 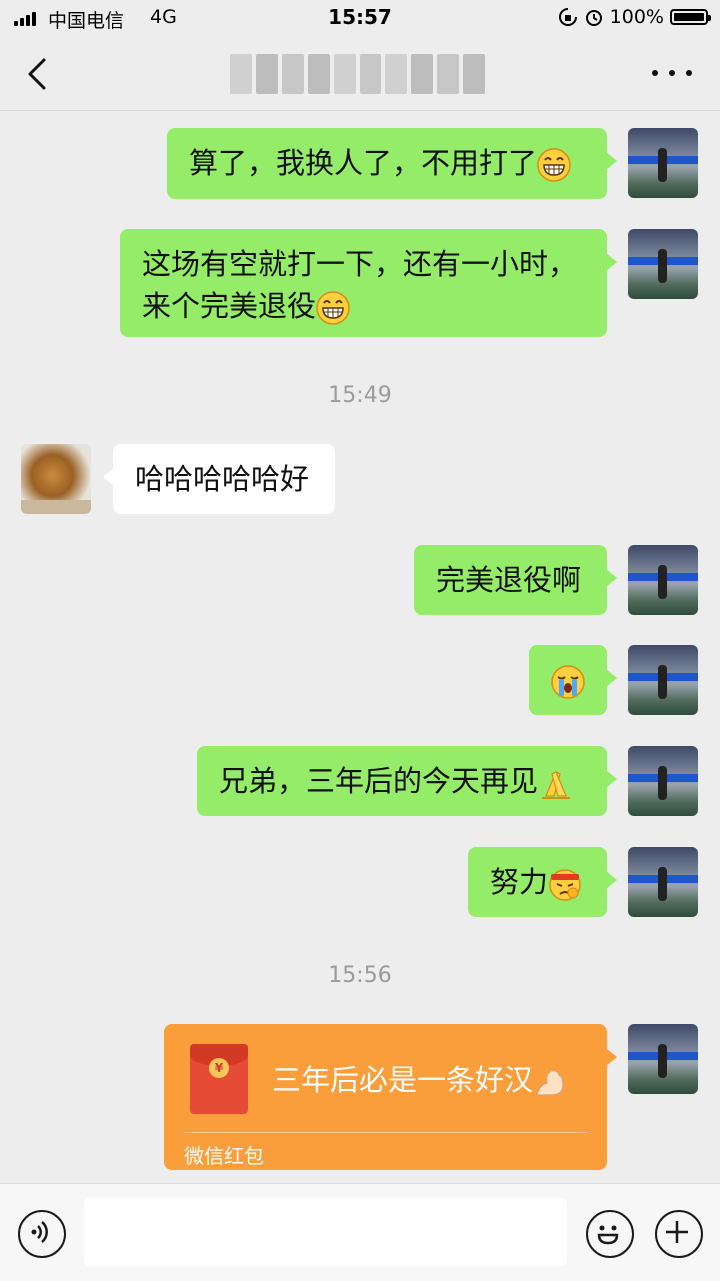 What do you see at coordinates (593, 18) in the screenshot?
I see `alarm-icon` at bounding box center [593, 18].